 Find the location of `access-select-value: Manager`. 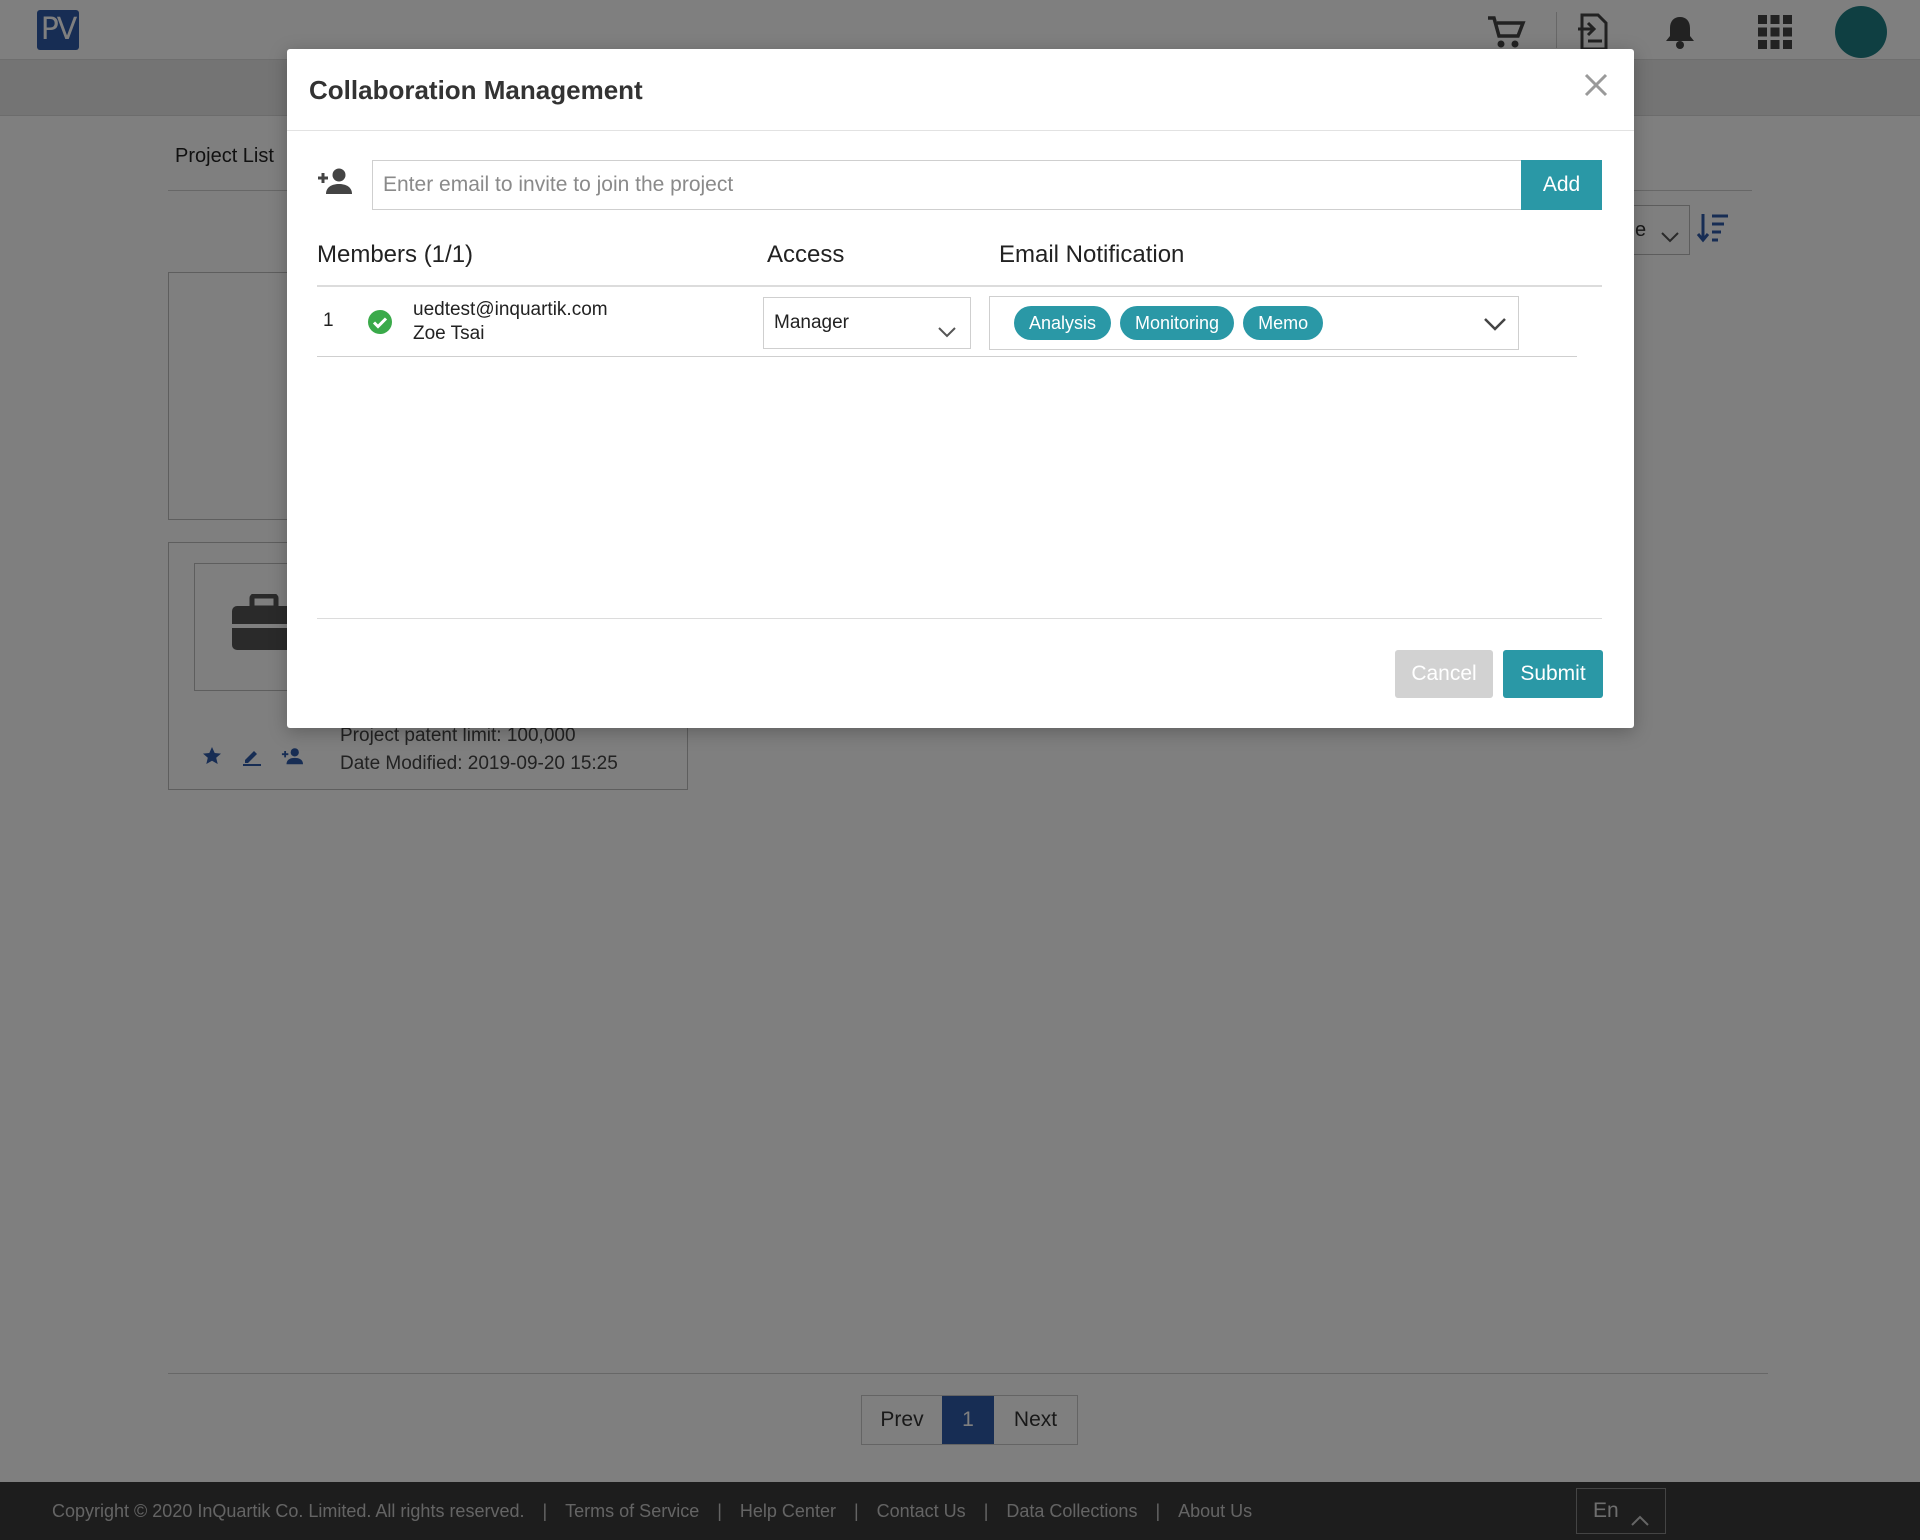

access-select-value: Manager is located at coordinates (811, 322).